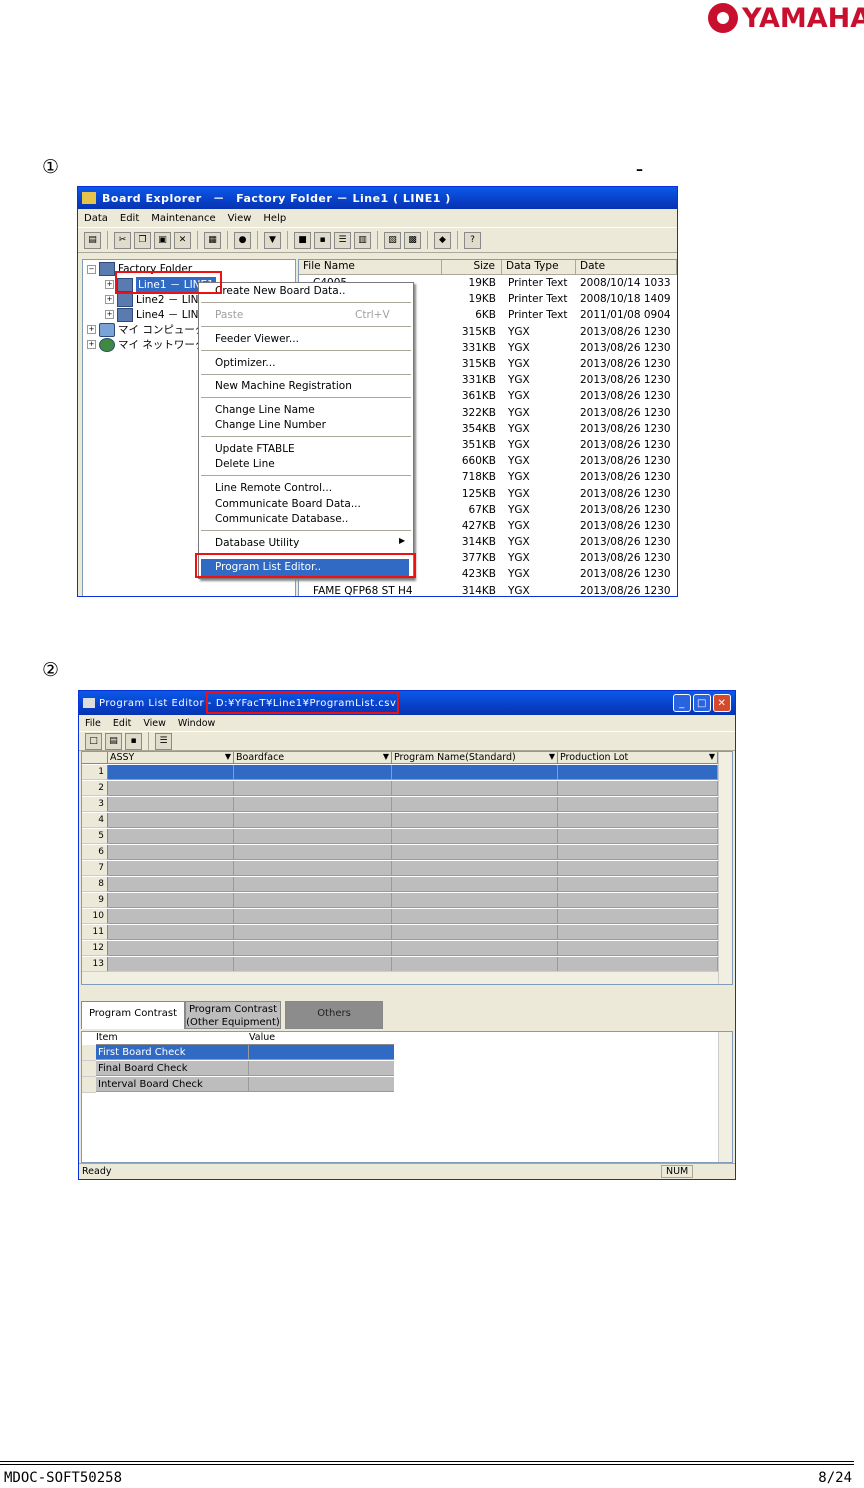 The height and width of the screenshot is (1488, 864). I want to click on menu-delete-line: Delete Line, so click(245, 464).